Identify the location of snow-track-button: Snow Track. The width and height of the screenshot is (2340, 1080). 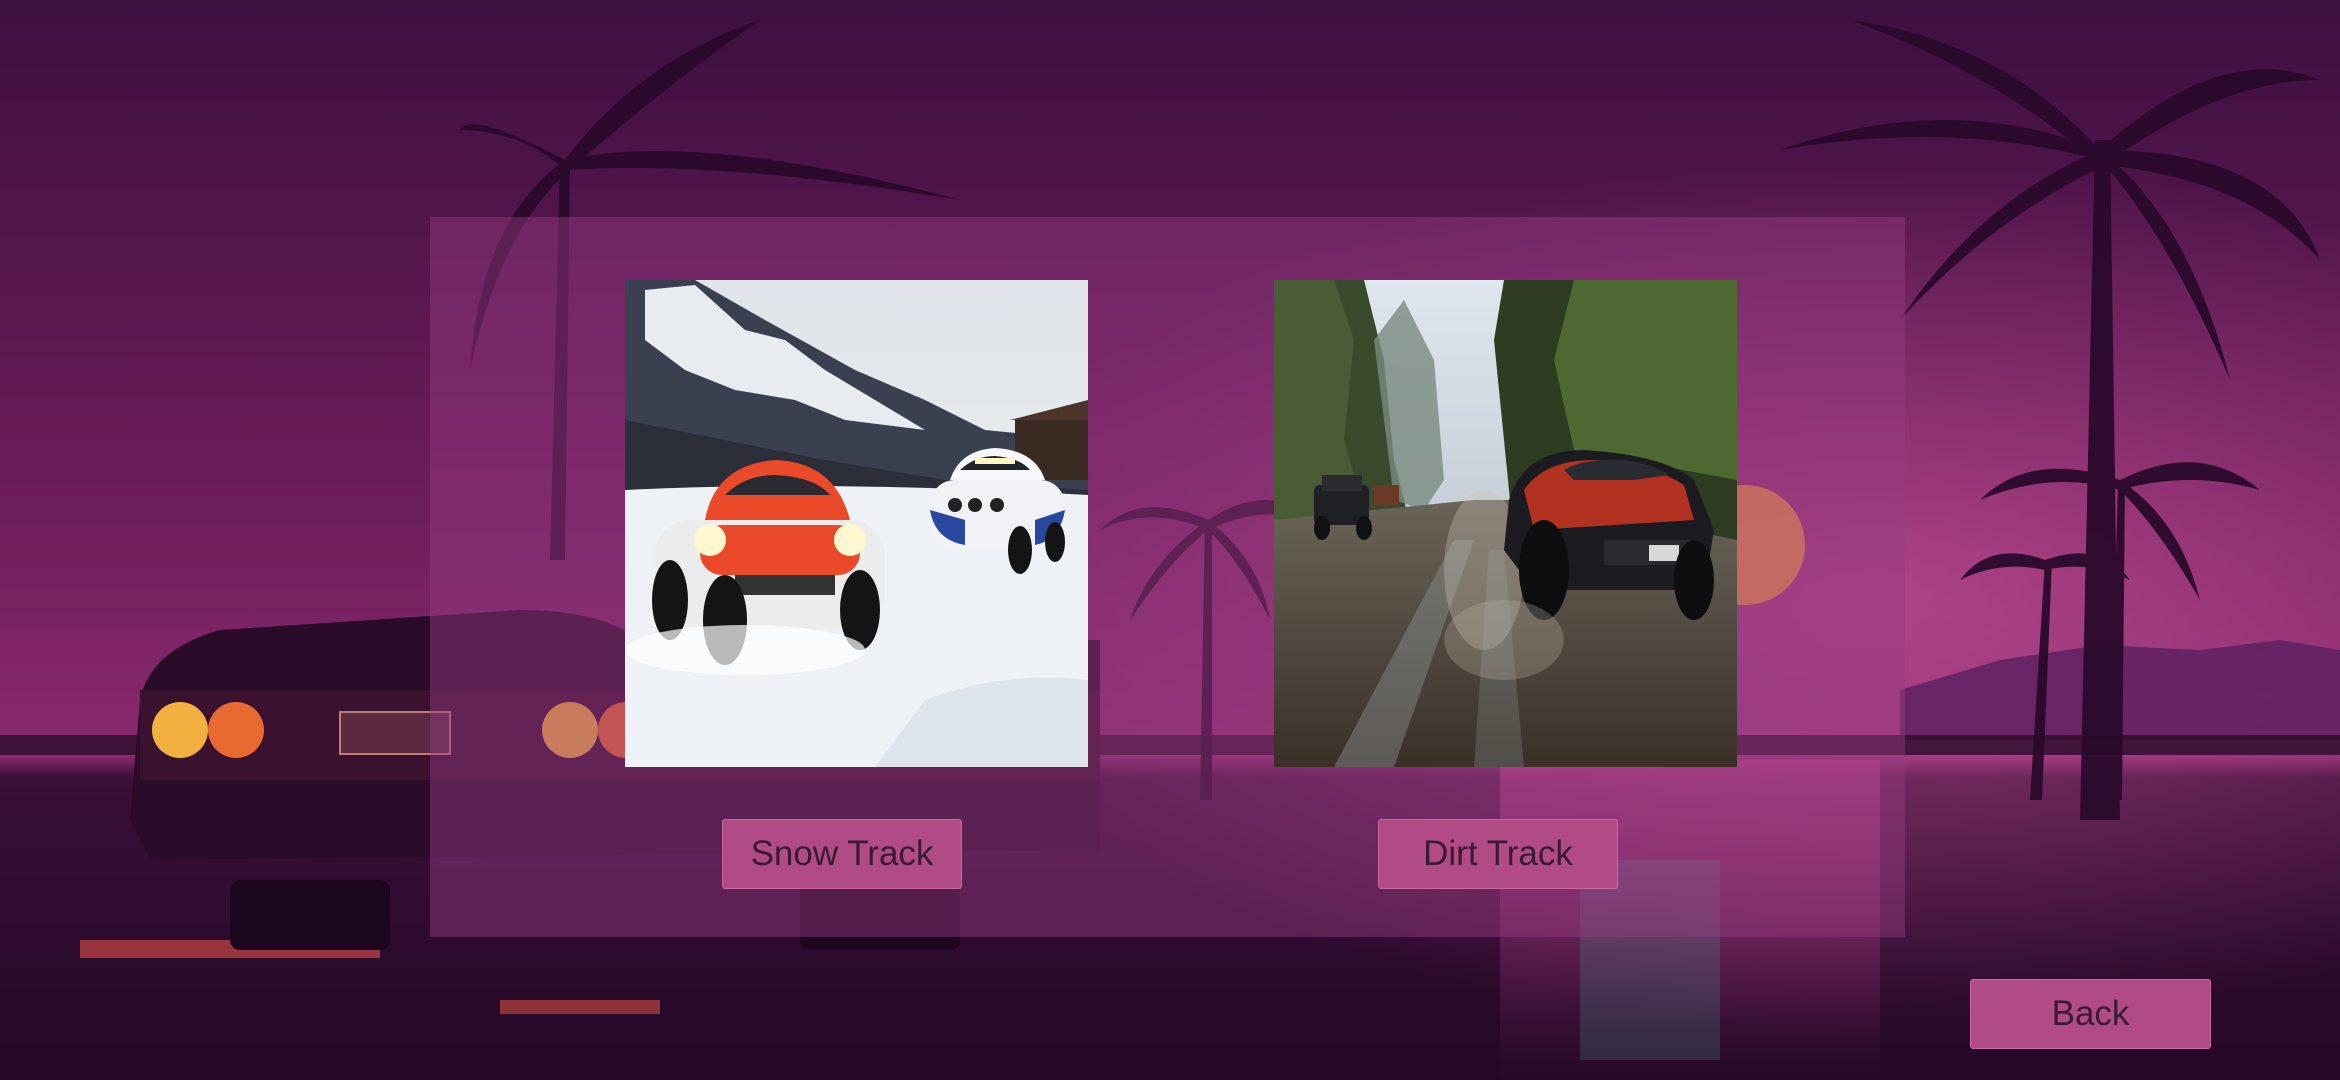
(842, 854).